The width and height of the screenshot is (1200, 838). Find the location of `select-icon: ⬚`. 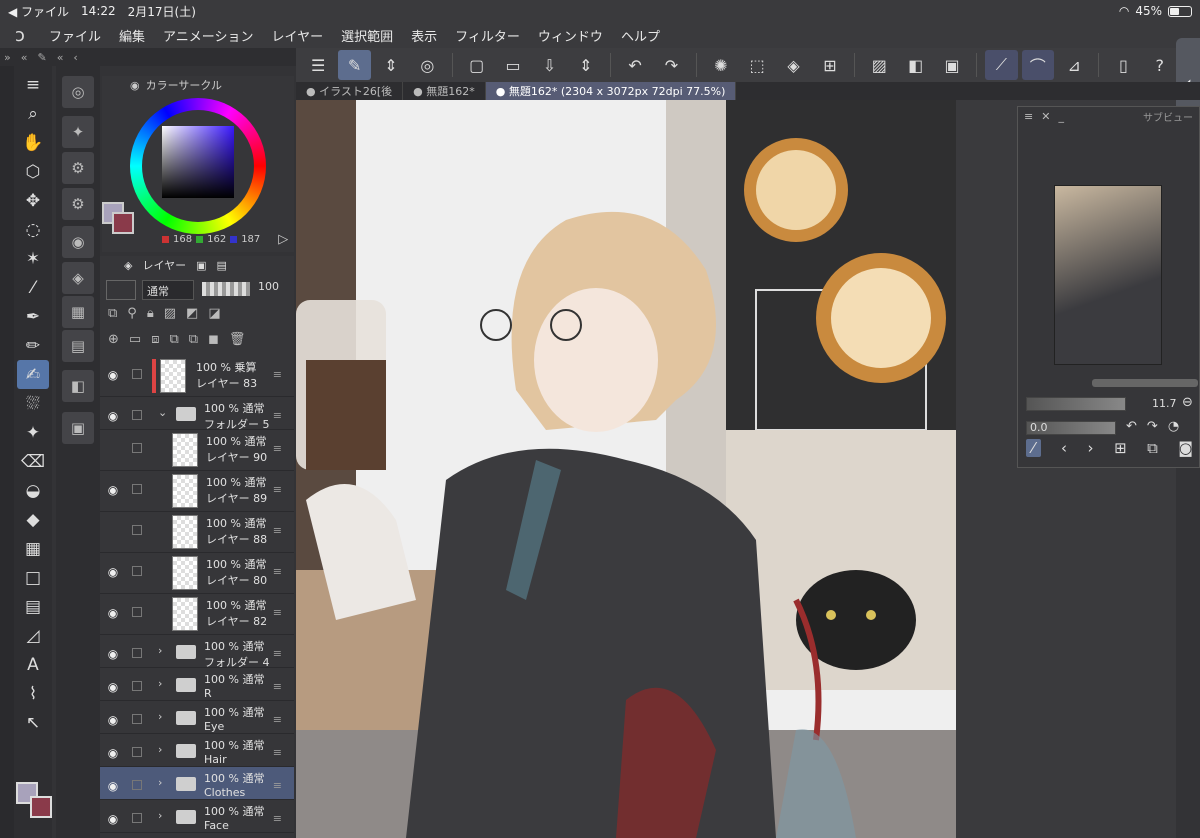

select-icon: ⬚ is located at coordinates (757, 65).